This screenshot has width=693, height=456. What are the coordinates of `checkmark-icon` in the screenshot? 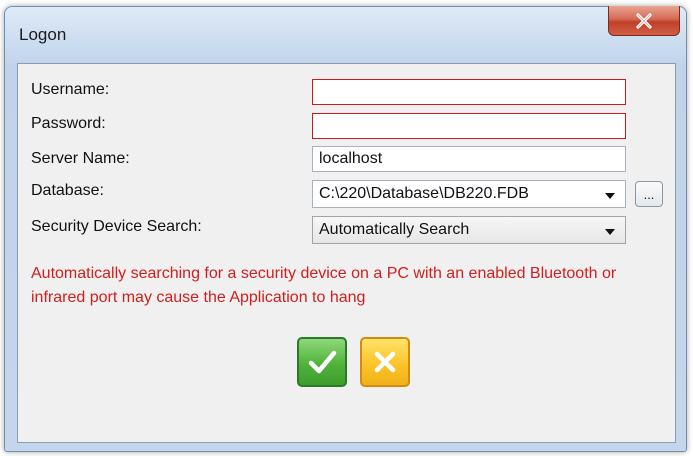 It's located at (322, 362).